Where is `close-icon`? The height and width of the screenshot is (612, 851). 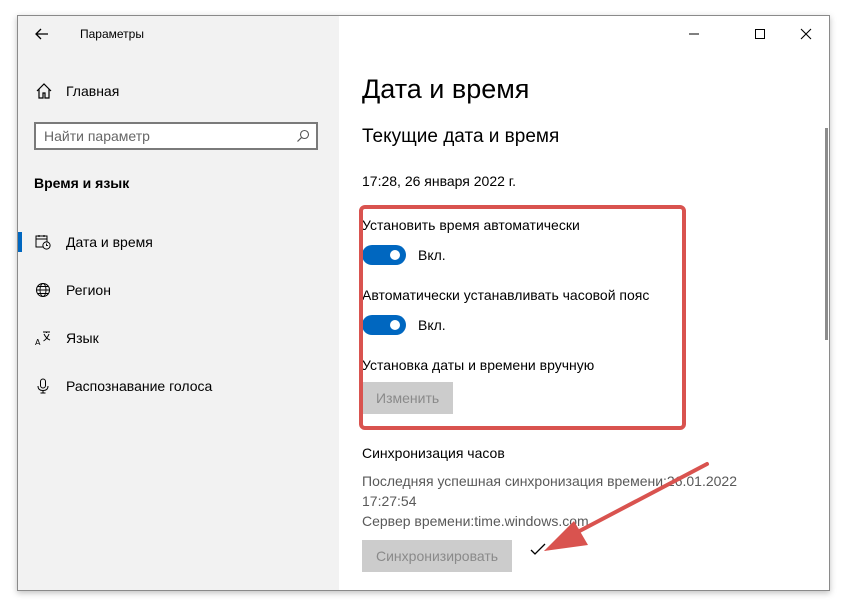
close-icon is located at coordinates (806, 34).